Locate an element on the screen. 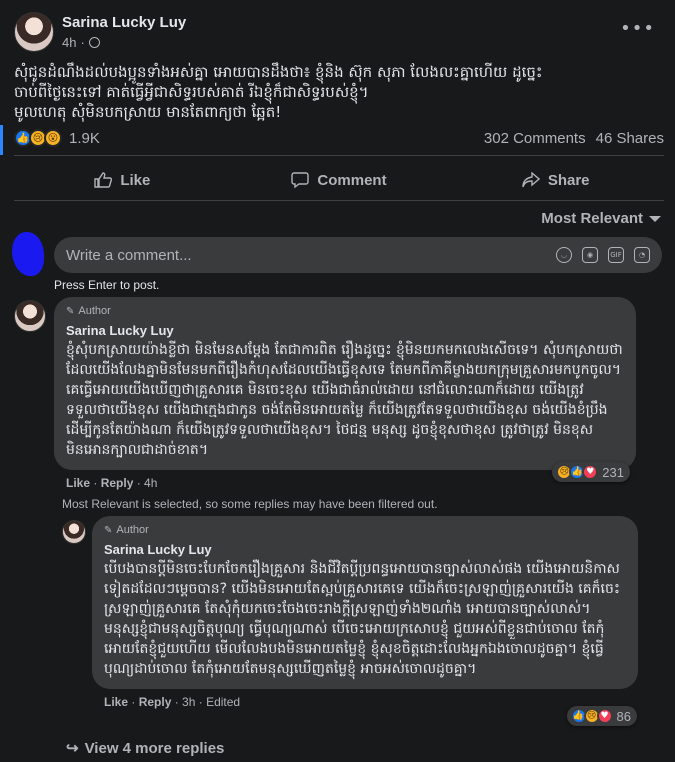  edited-label: Edited is located at coordinates (223, 702).